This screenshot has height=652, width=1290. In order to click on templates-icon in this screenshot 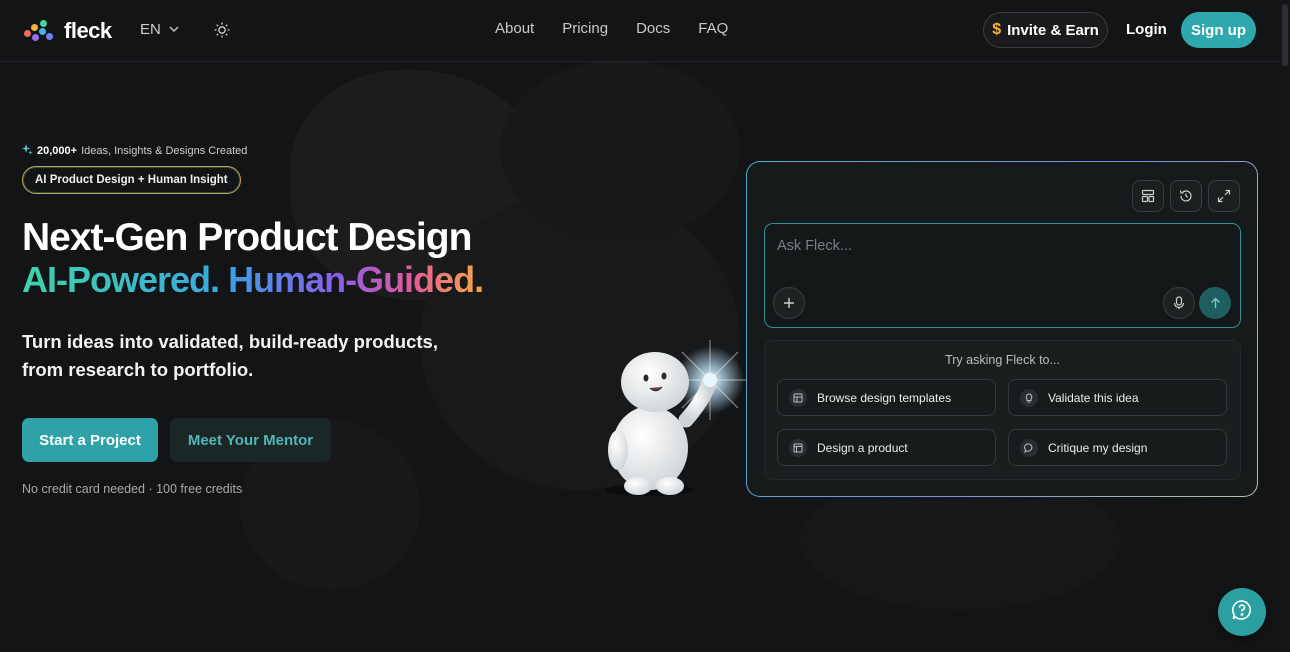, I will do `click(1148, 196)`.